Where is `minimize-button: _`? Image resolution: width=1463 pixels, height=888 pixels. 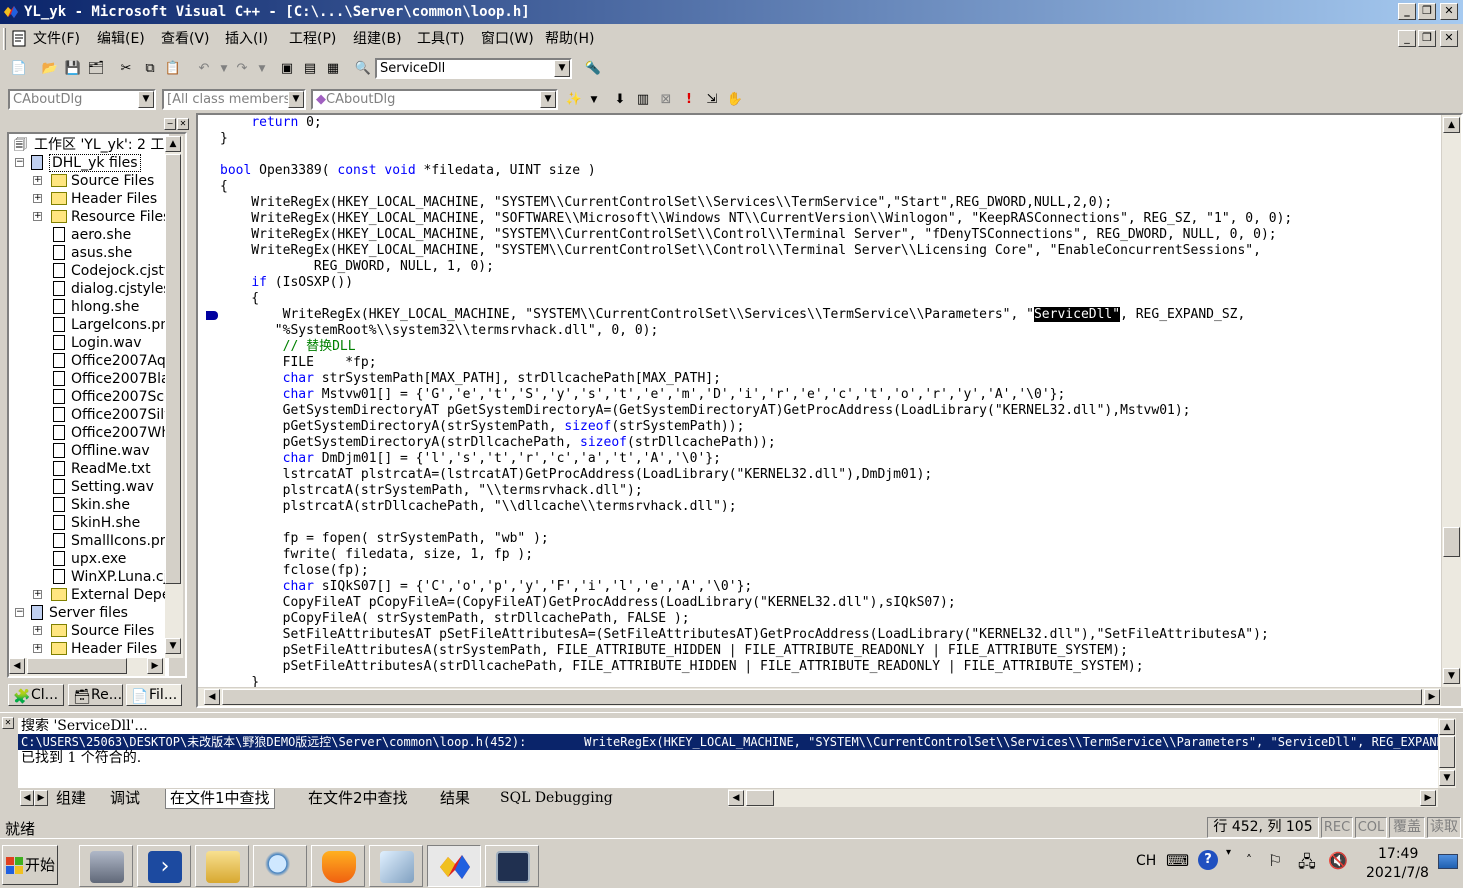 minimize-button: _ is located at coordinates (1407, 11).